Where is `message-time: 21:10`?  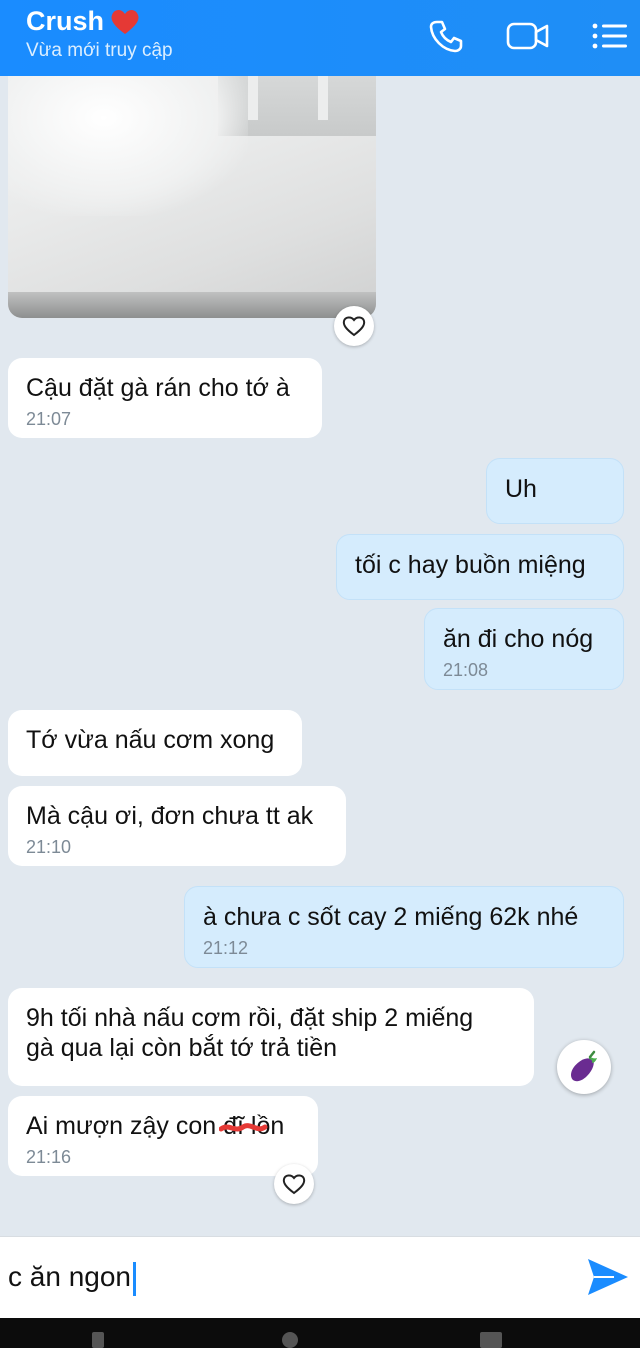
message-time: 21:10 is located at coordinates (49, 847).